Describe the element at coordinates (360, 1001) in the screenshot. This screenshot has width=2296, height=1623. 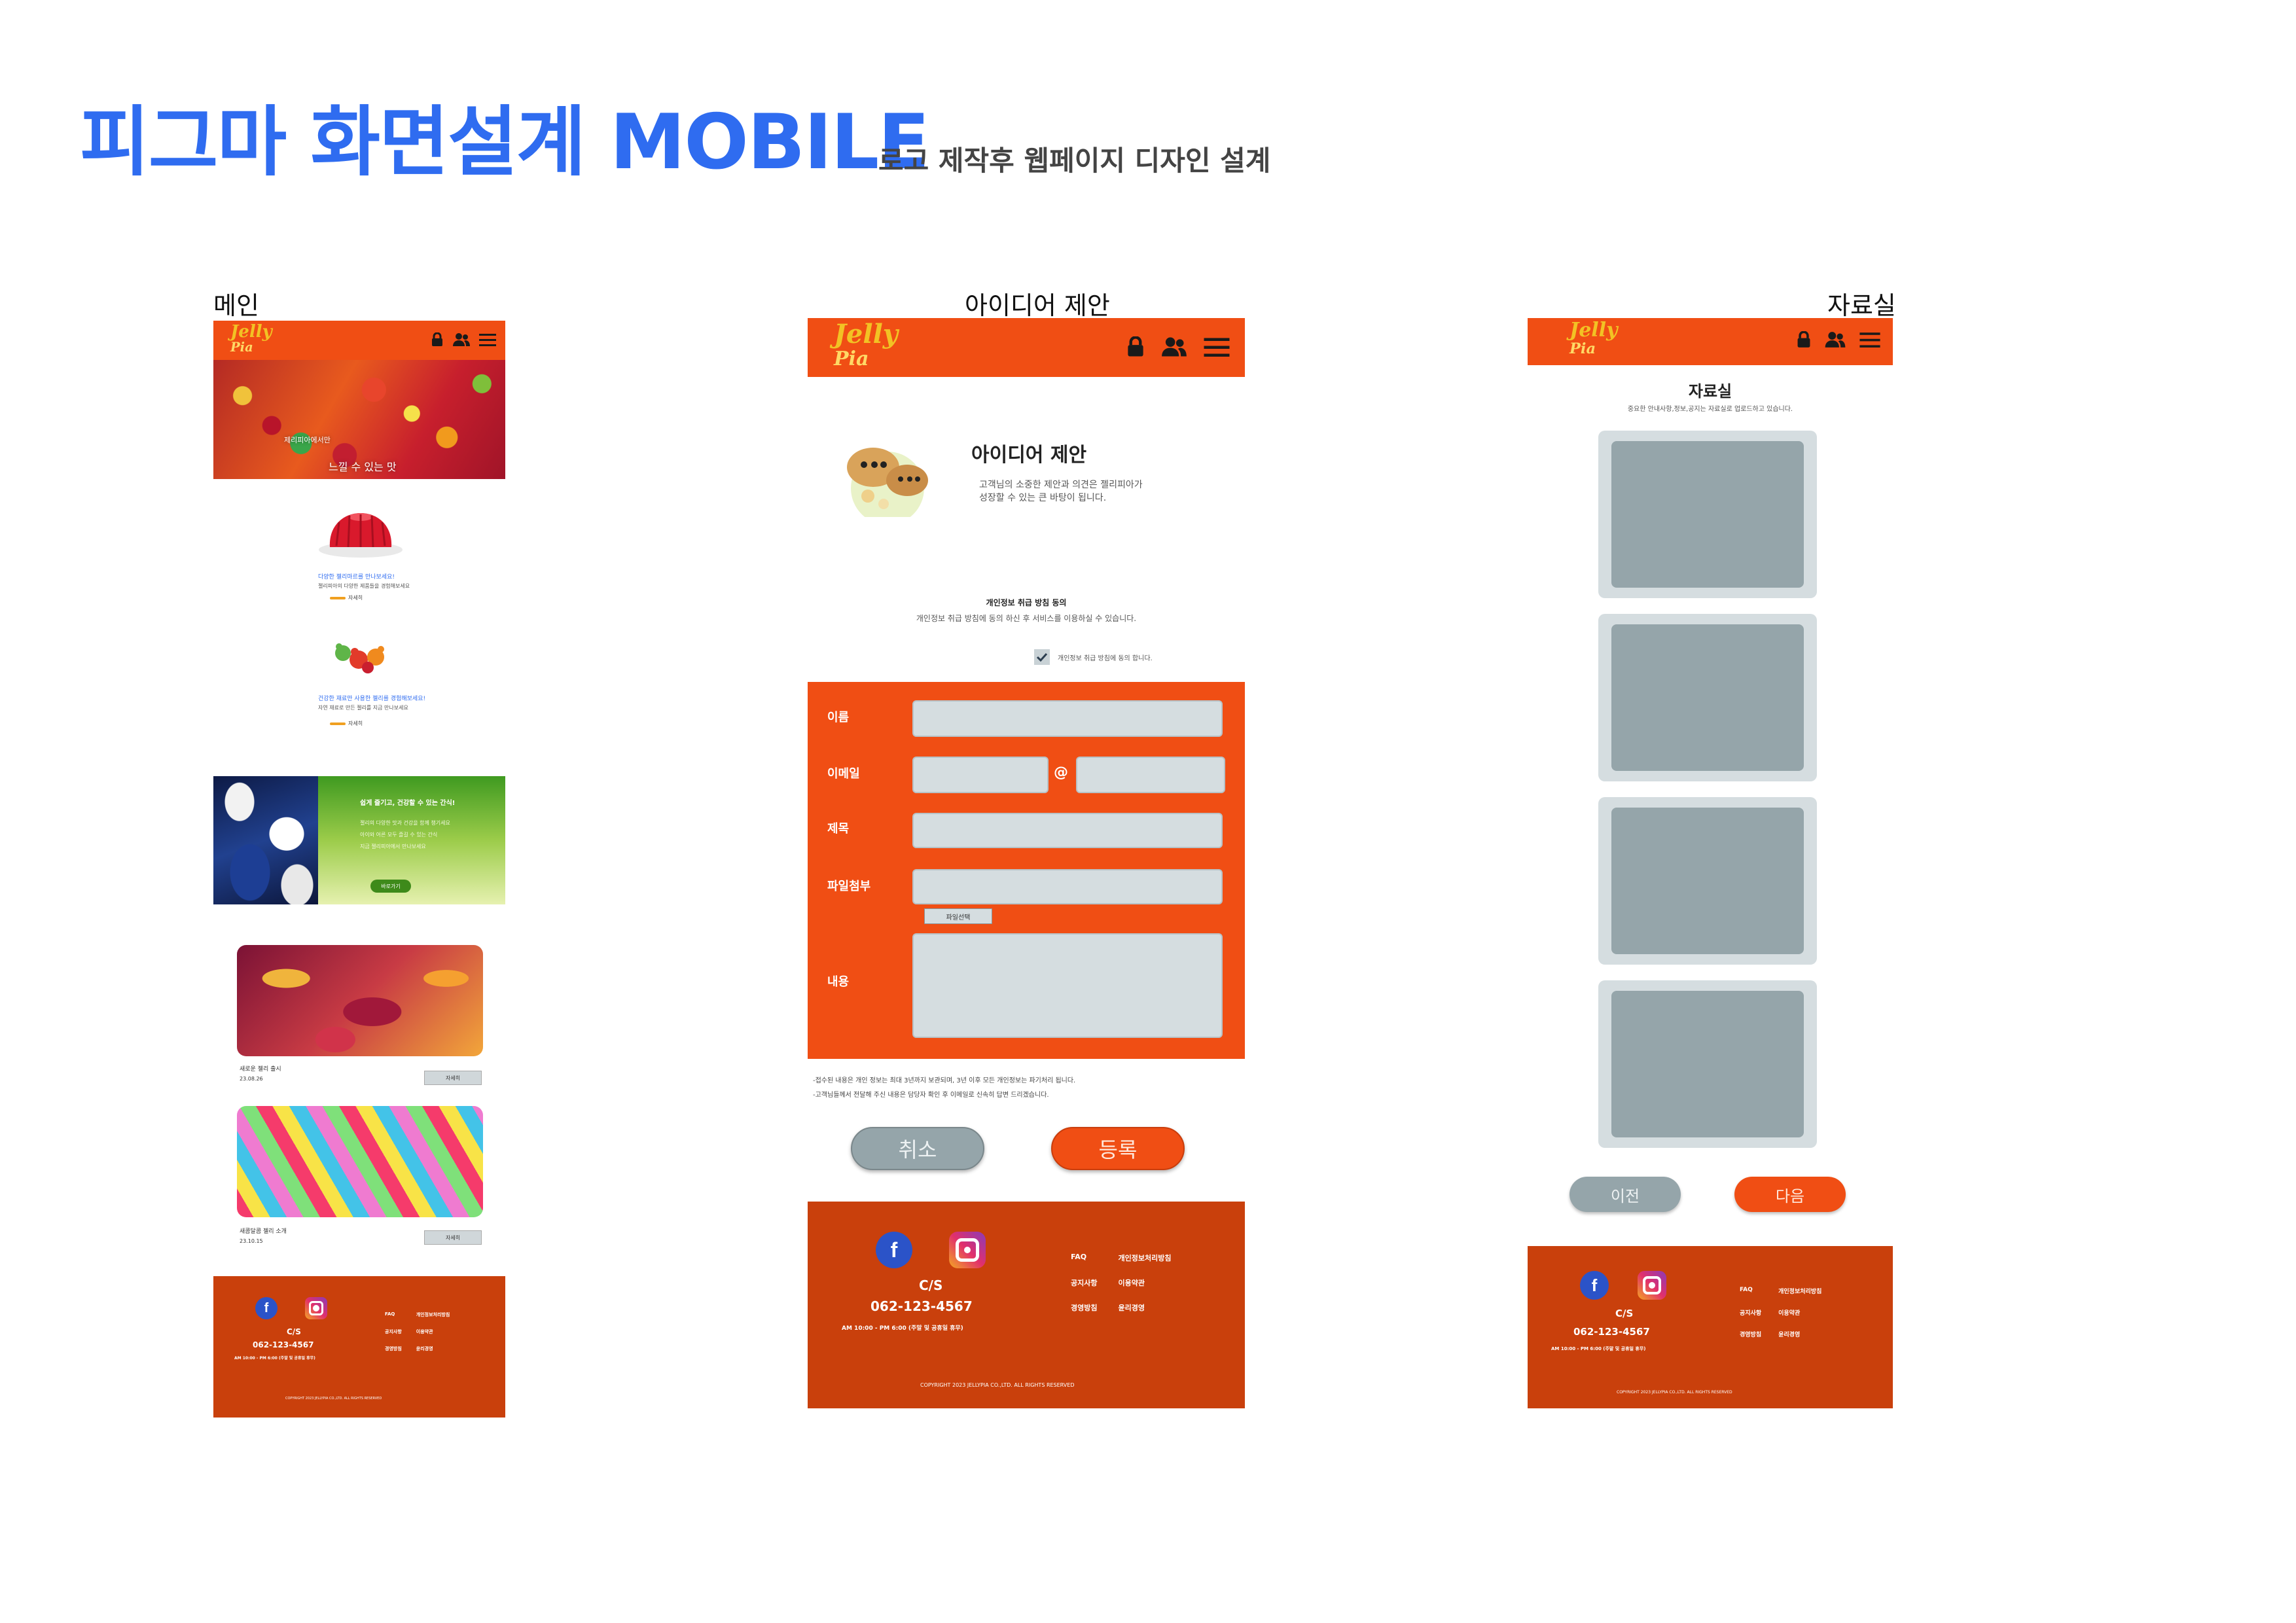
I see `card-image-gummy` at that location.